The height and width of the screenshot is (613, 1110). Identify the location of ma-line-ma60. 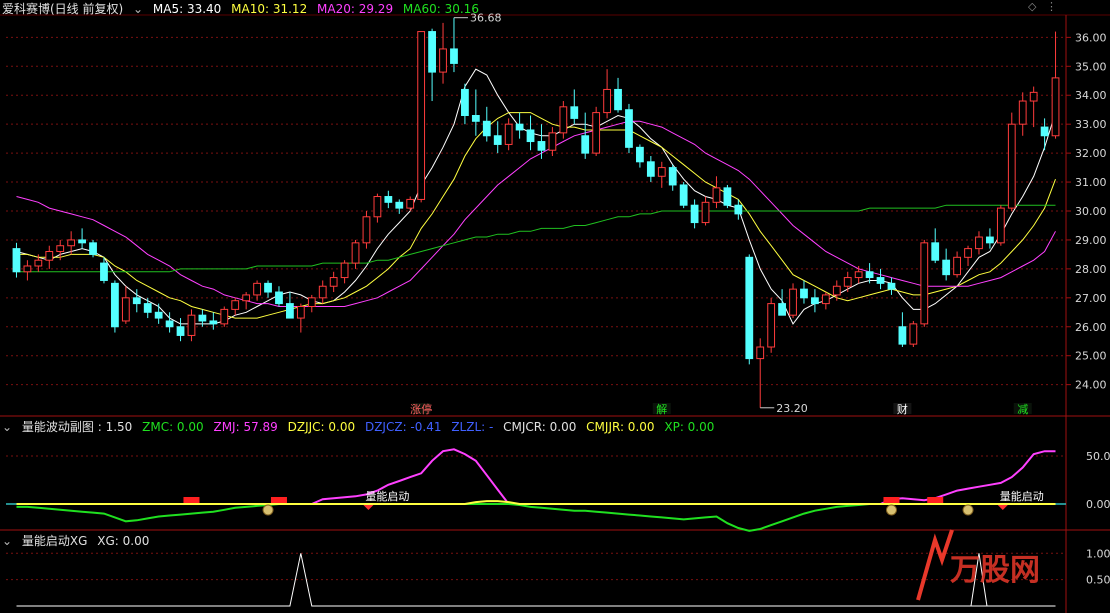
(536, 238).